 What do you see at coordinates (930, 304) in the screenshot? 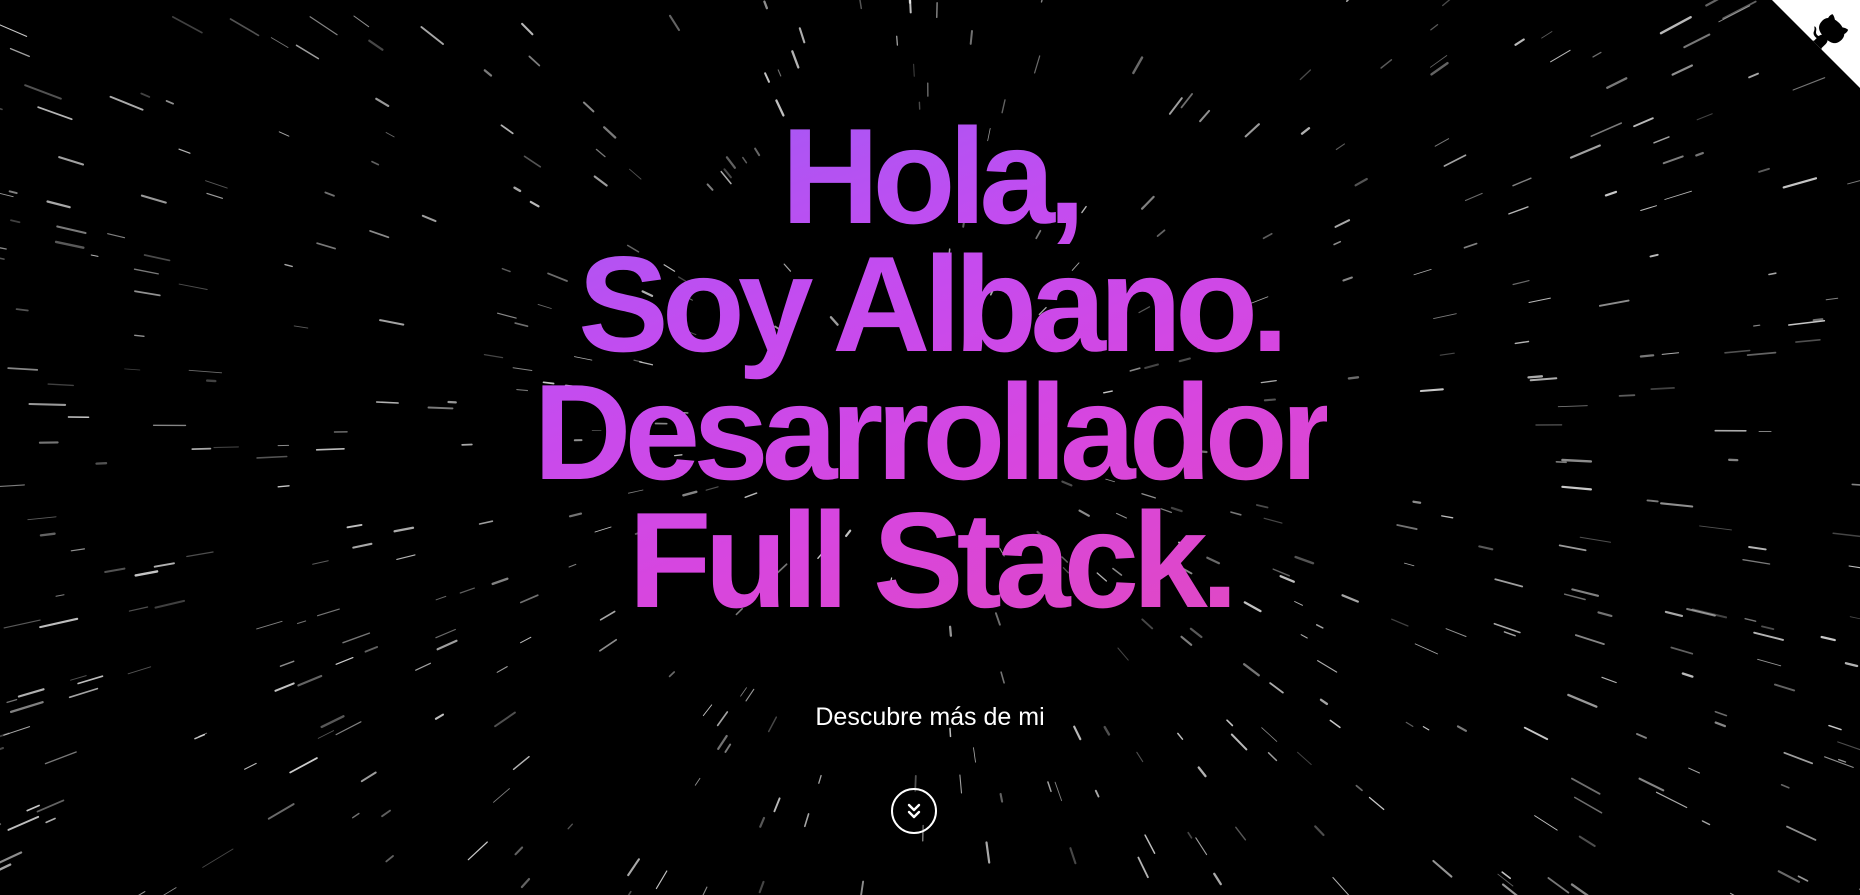
I see `hero-line-name: Soy Albano.` at bounding box center [930, 304].